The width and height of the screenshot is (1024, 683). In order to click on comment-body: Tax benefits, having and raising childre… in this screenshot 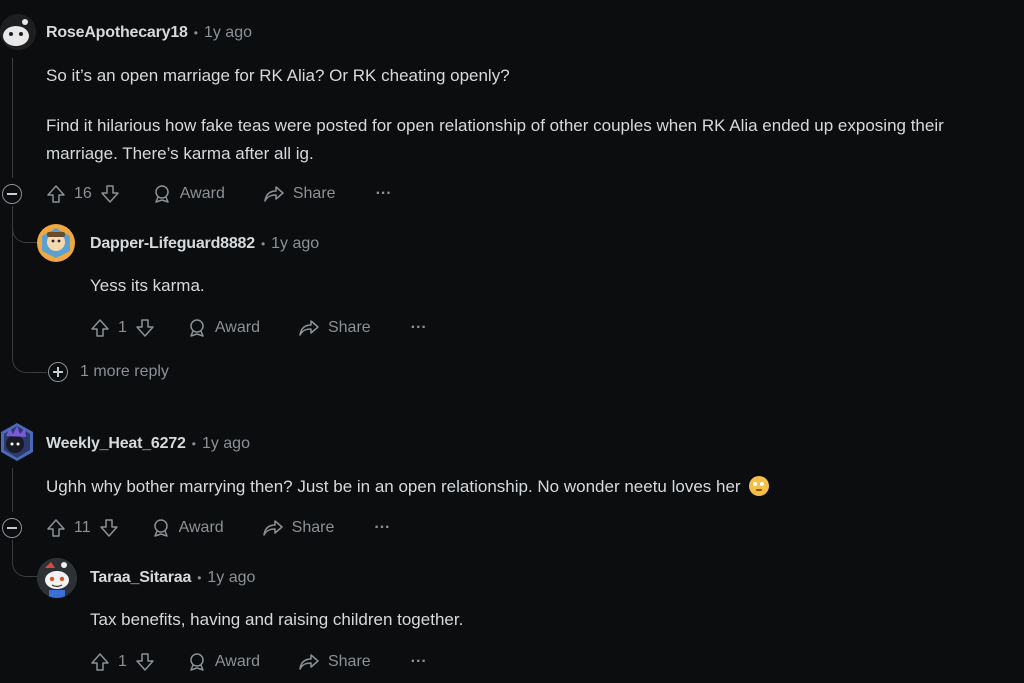, I will do `click(277, 619)`.